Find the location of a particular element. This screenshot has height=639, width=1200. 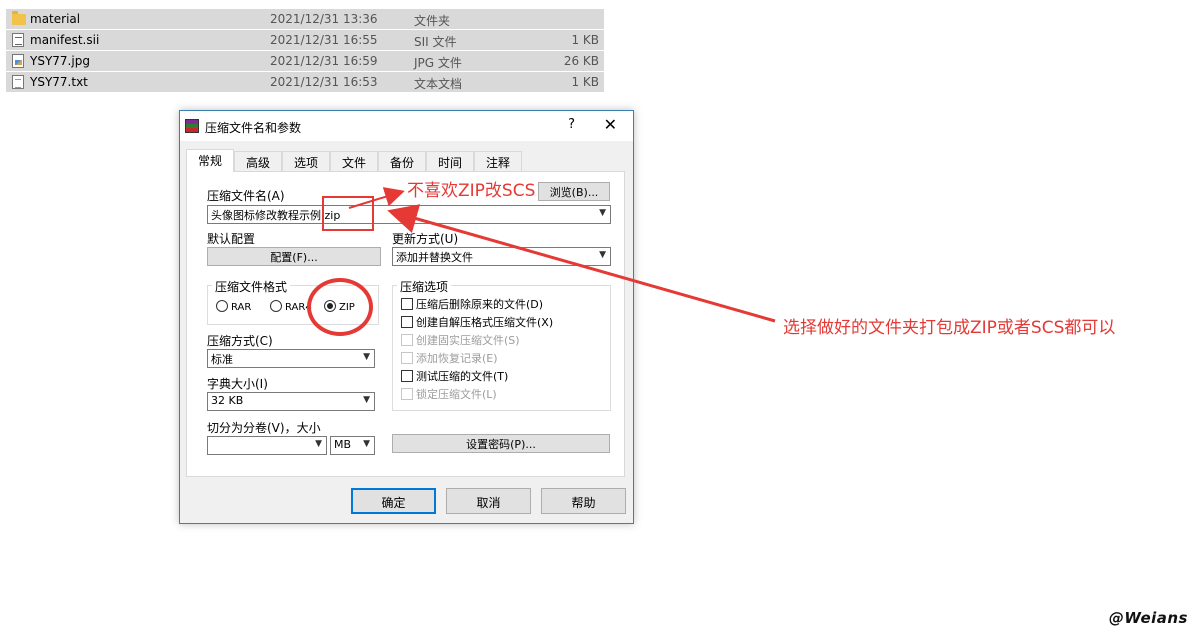

tab-general: 常规 is located at coordinates (210, 160).